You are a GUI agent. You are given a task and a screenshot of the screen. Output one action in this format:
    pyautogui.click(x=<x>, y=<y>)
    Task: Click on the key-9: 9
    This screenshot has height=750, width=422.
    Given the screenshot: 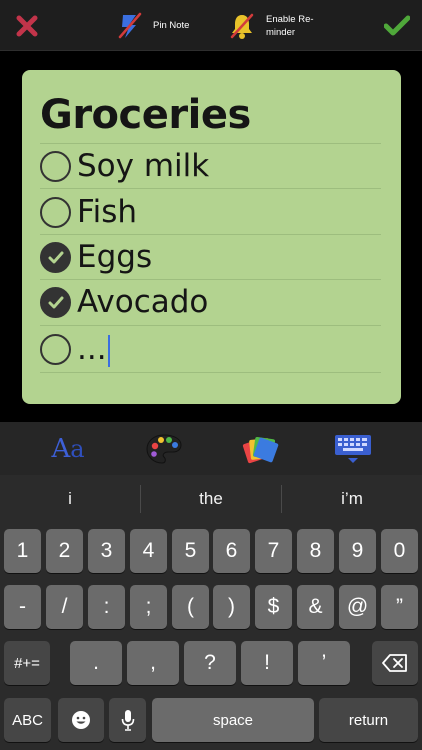 What is the action you would take?
    pyautogui.click(x=357, y=551)
    